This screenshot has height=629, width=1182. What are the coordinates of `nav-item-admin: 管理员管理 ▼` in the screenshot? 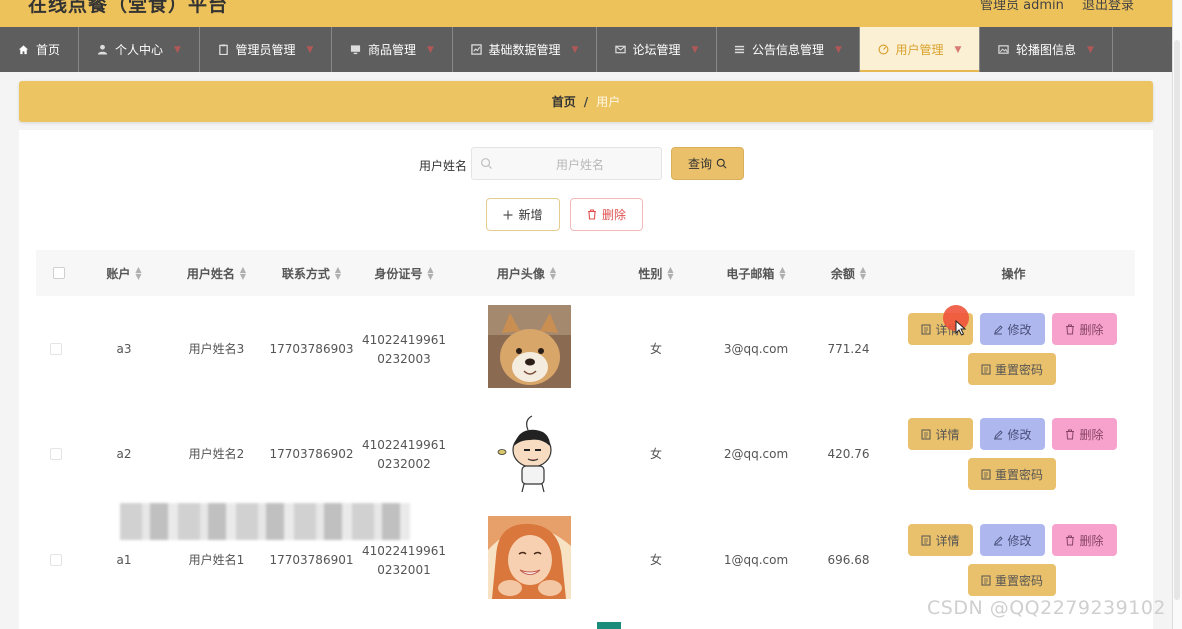 It's located at (266, 49).